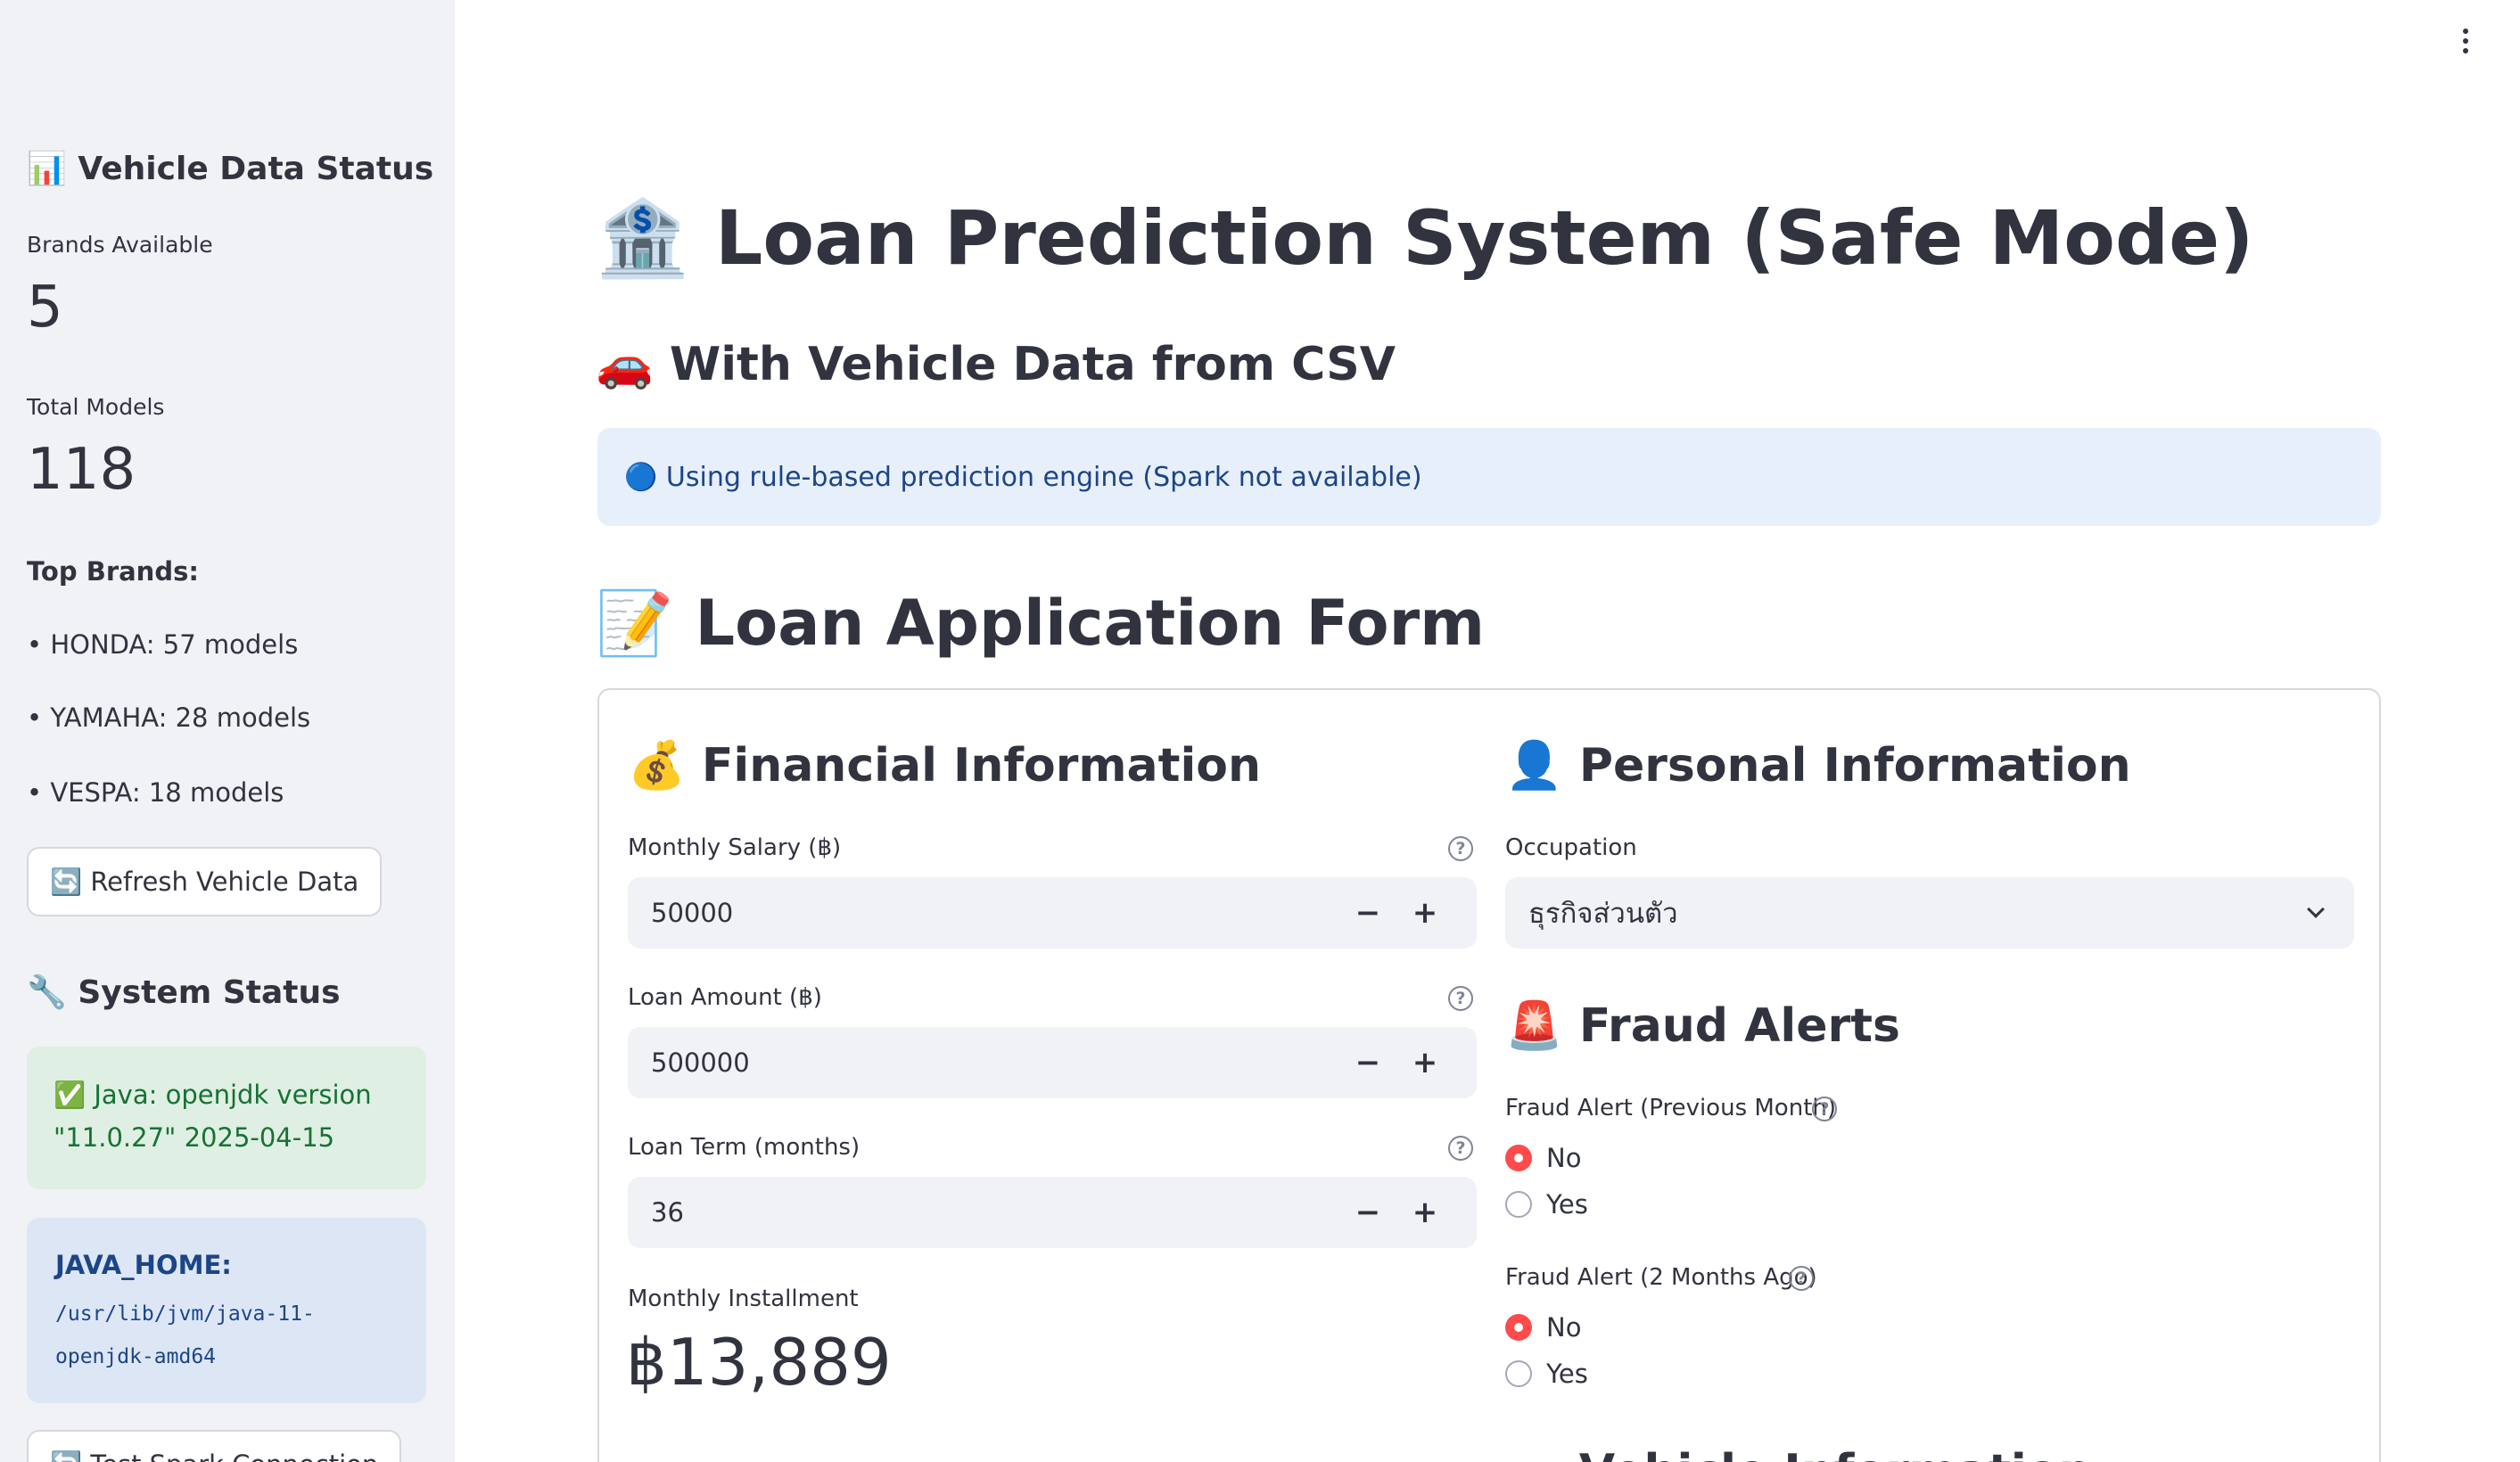 This screenshot has width=2520, height=1462. I want to click on salary-value: 50000, so click(693, 913).